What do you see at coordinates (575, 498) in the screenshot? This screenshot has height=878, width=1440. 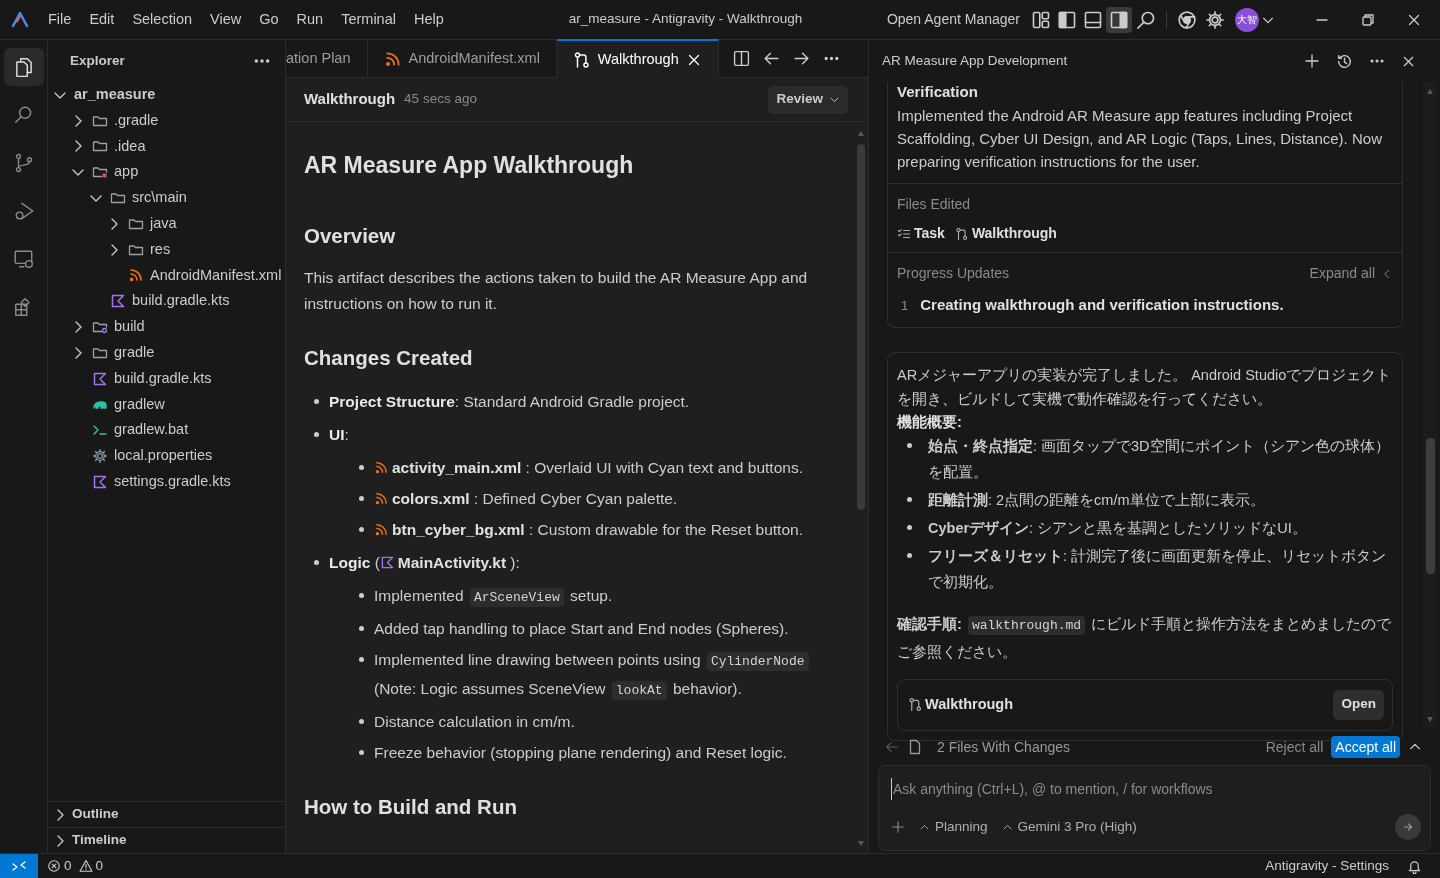 I see `text-run: : Defined Cyber Cyan palette.` at bounding box center [575, 498].